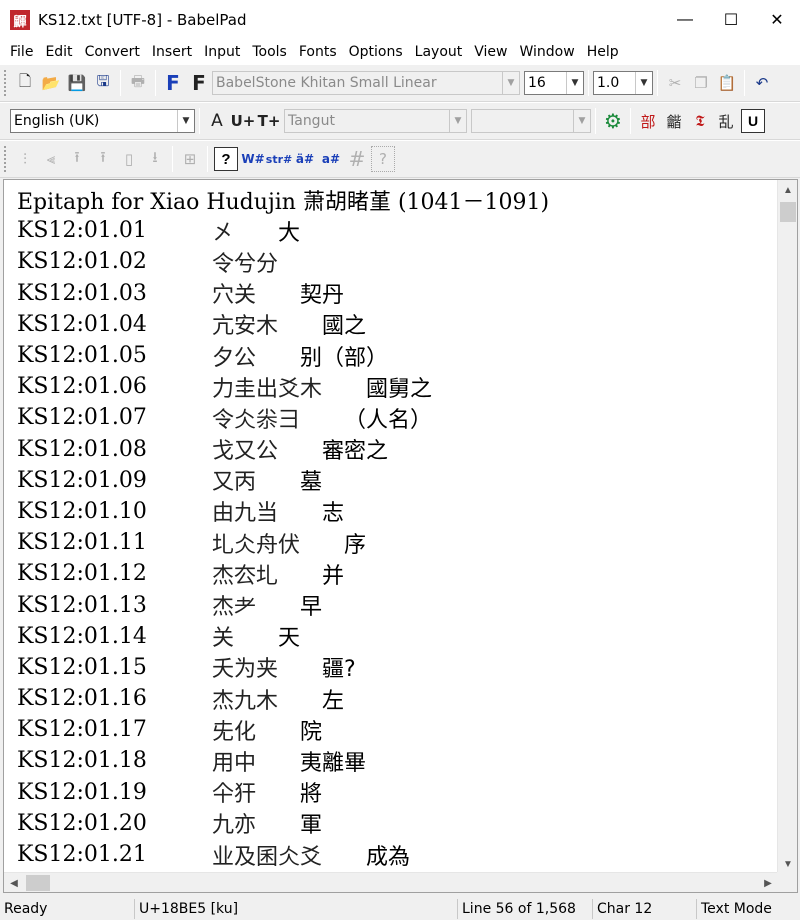 The width and height of the screenshot is (800, 920). What do you see at coordinates (311, 483) in the screenshot?
I see `han-gloss: 墓` at bounding box center [311, 483].